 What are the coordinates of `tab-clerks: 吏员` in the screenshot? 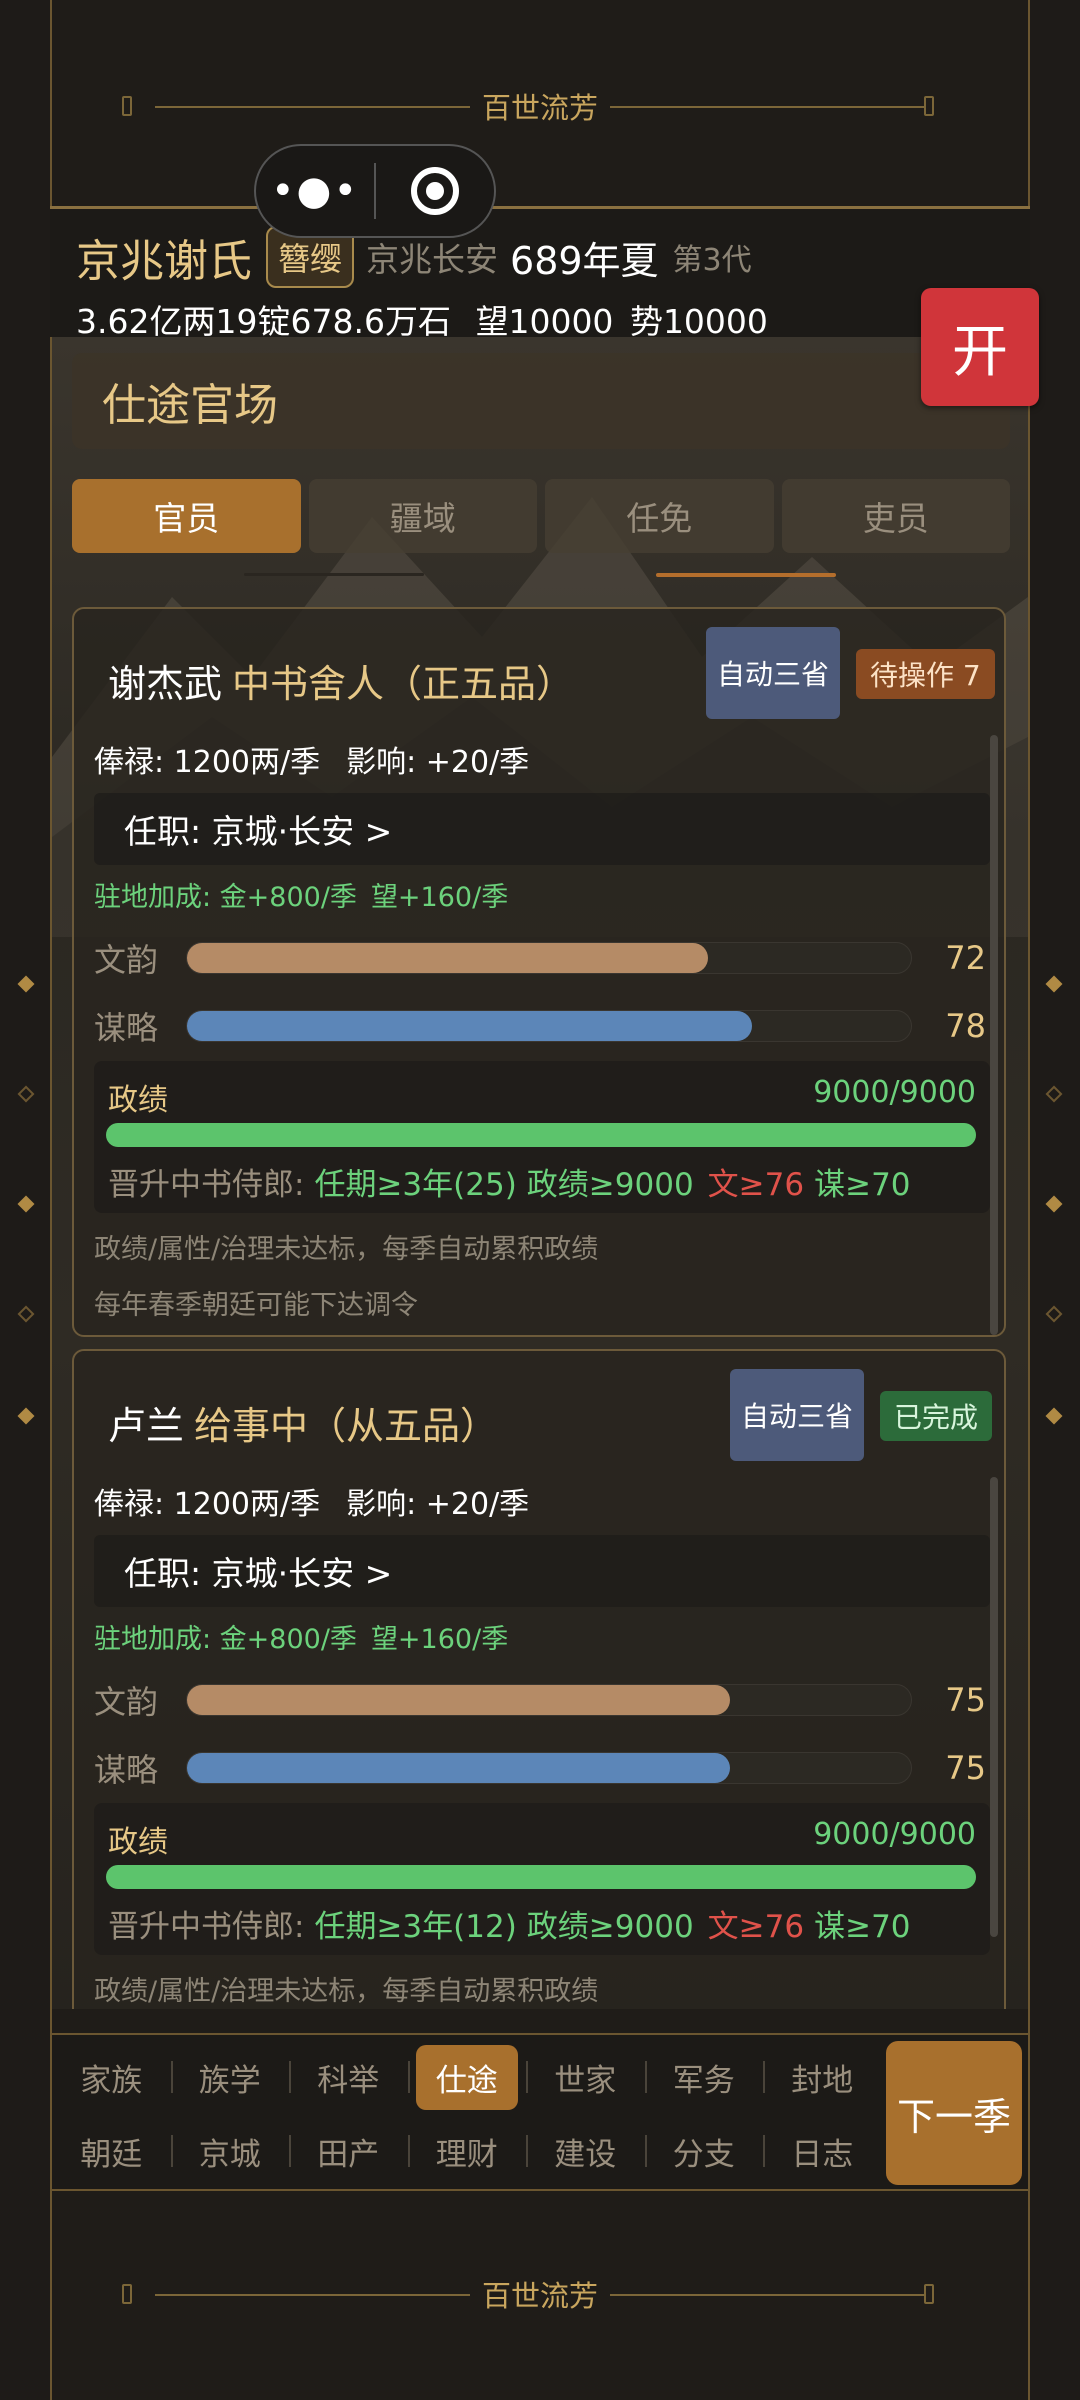 It's located at (895, 516).